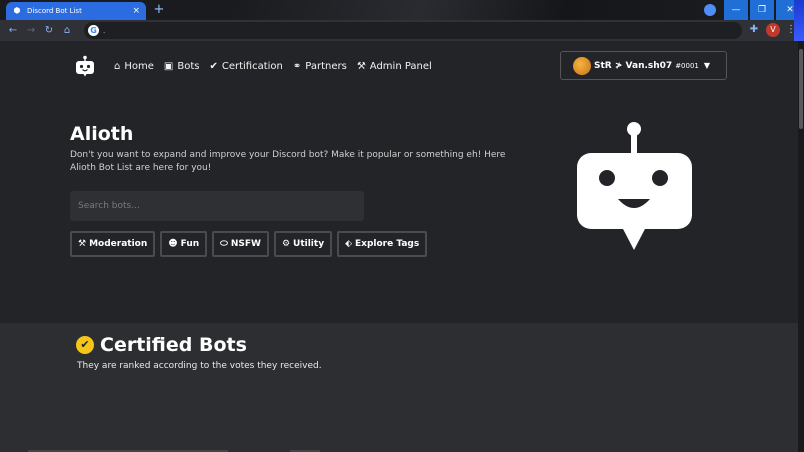 The image size is (804, 452). What do you see at coordinates (67, 31) in the screenshot?
I see `home-button-icon: ⌂` at bounding box center [67, 31].